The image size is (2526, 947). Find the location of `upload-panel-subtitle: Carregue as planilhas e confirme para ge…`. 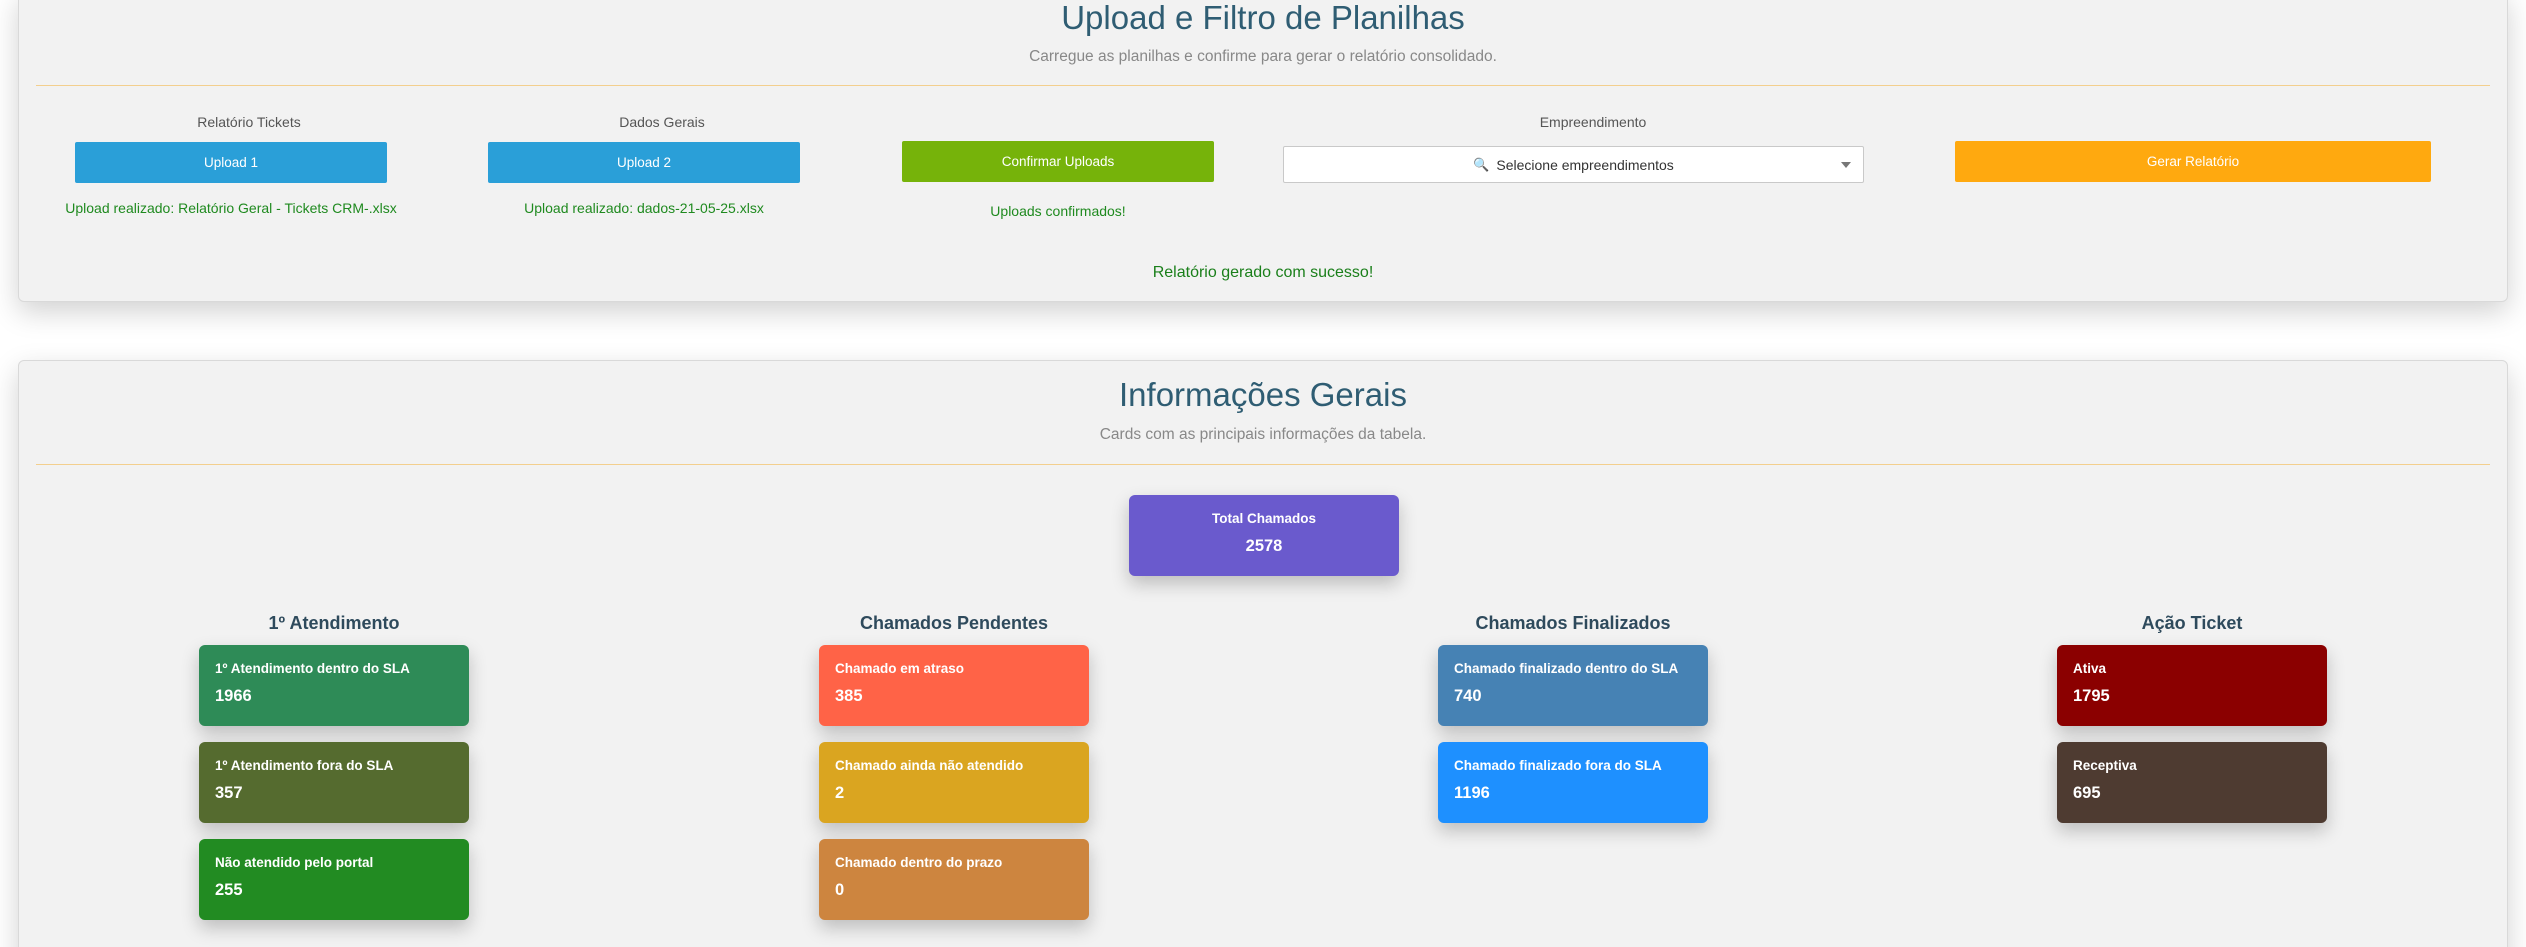

upload-panel-subtitle: Carregue as planilhas e confirme para ge… is located at coordinates (1263, 56).